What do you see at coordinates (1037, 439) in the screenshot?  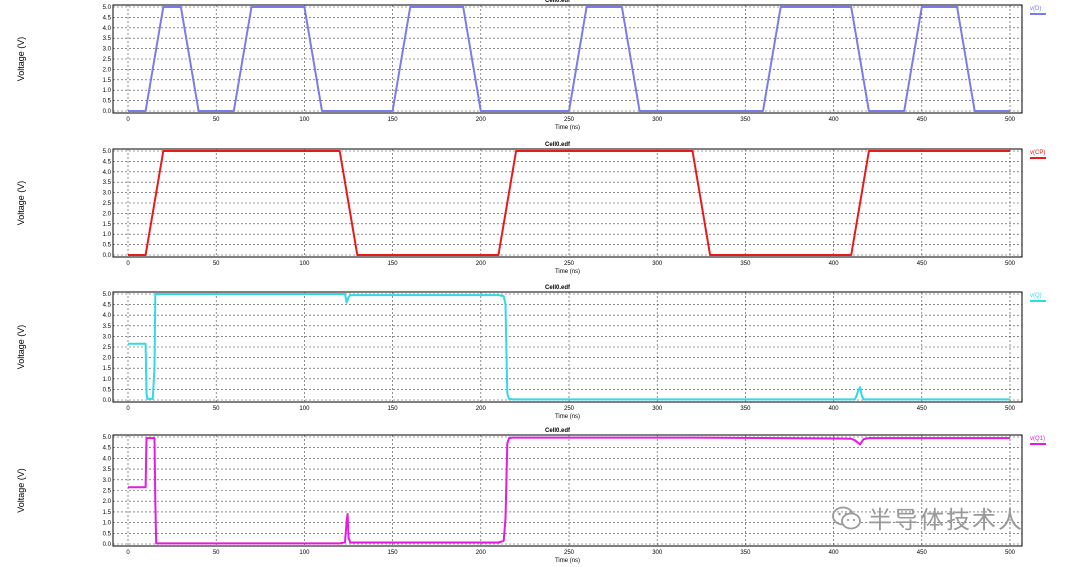 I see `legend-label: v(Q1)` at bounding box center [1037, 439].